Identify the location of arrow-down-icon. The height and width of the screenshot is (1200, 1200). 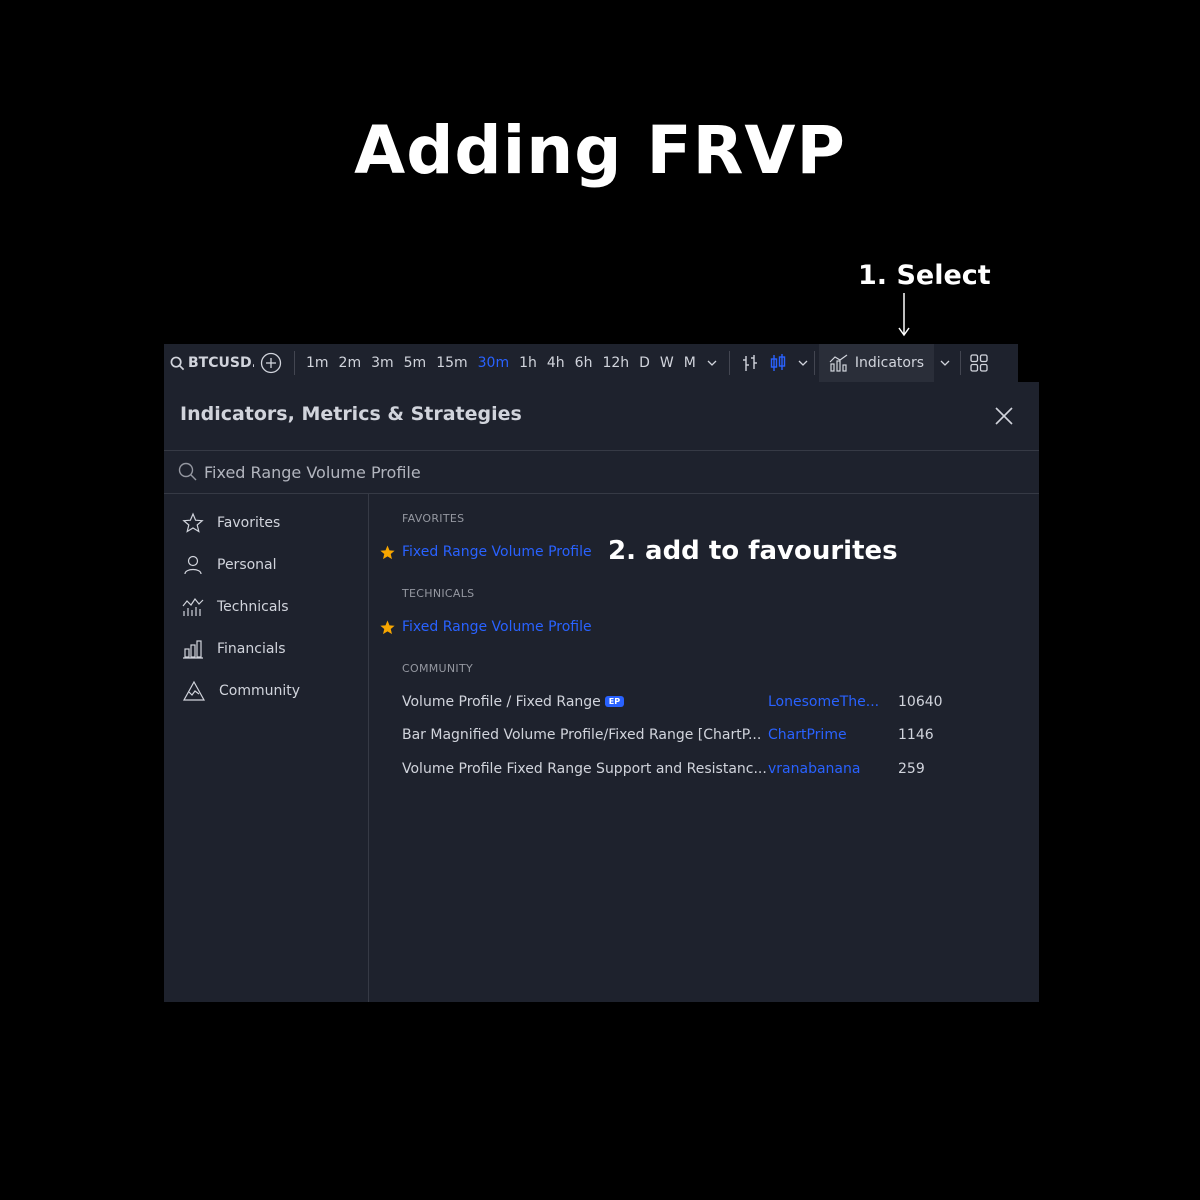
(904, 315).